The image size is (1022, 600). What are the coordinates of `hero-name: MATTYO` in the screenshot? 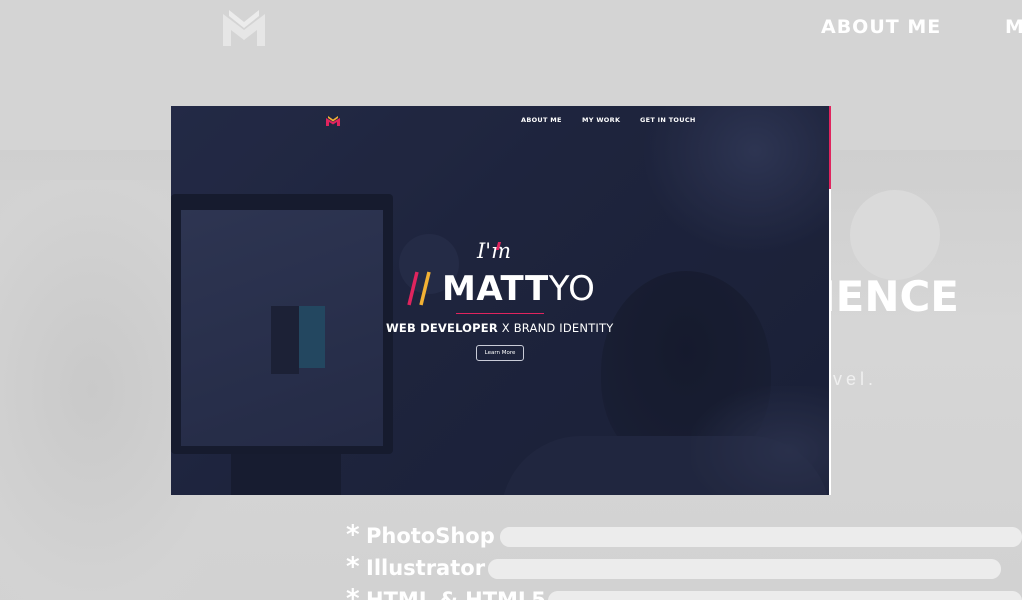 It's located at (518, 289).